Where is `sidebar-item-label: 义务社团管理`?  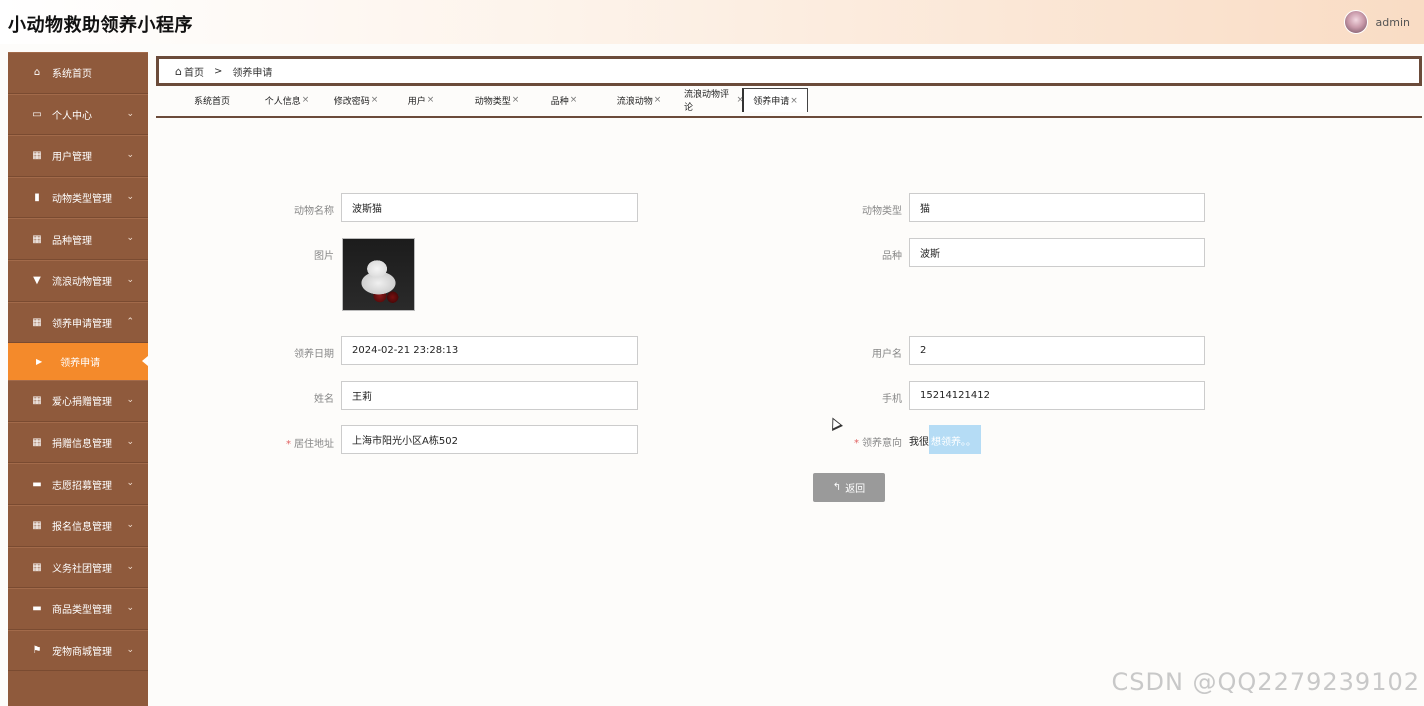 sidebar-item-label: 义务社团管理 is located at coordinates (82, 569).